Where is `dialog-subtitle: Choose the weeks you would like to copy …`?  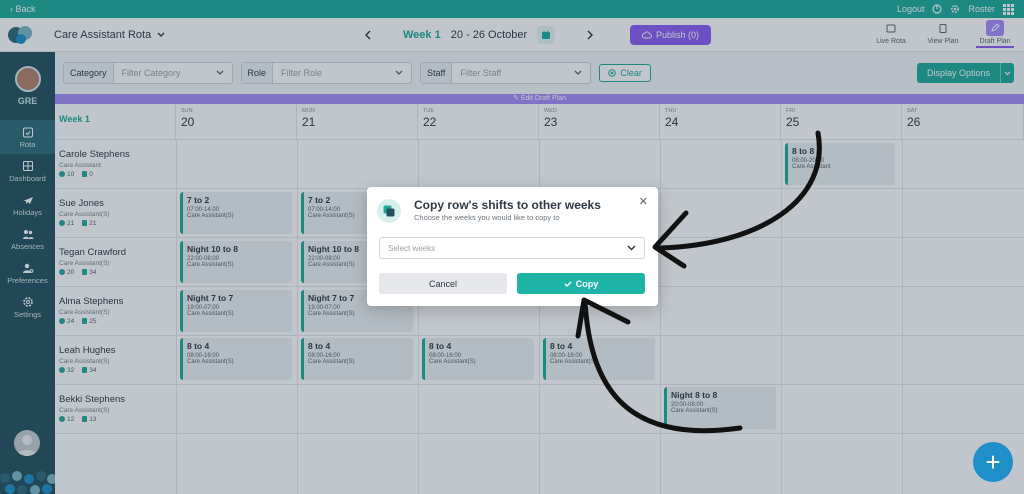 dialog-subtitle: Choose the weeks you would like to copy … is located at coordinates (487, 217).